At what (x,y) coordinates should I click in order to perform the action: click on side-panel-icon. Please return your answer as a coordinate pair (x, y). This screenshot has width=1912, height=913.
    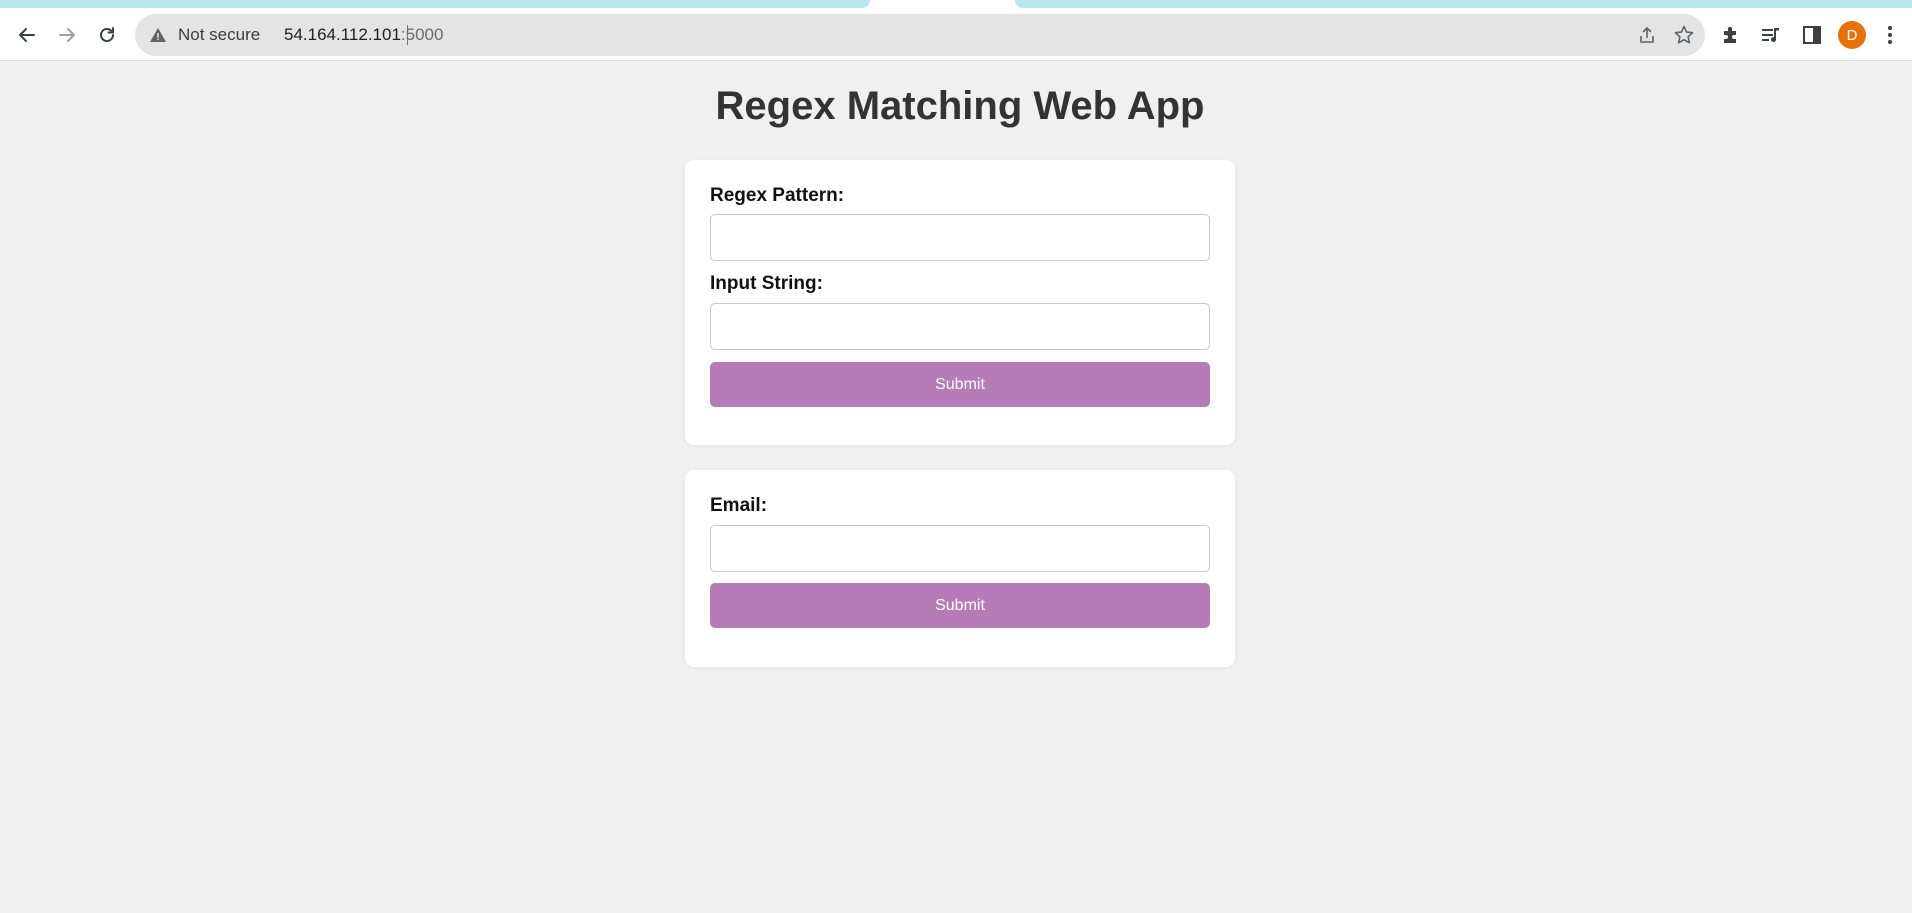
    Looking at the image, I should click on (1812, 35).